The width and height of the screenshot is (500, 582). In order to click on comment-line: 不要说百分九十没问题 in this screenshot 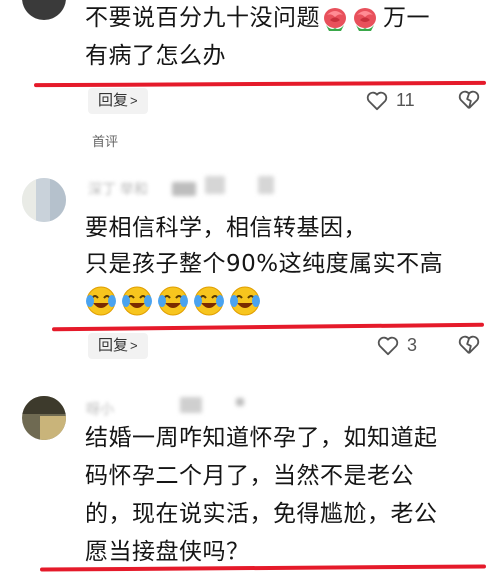, I will do `click(202, 18)`.